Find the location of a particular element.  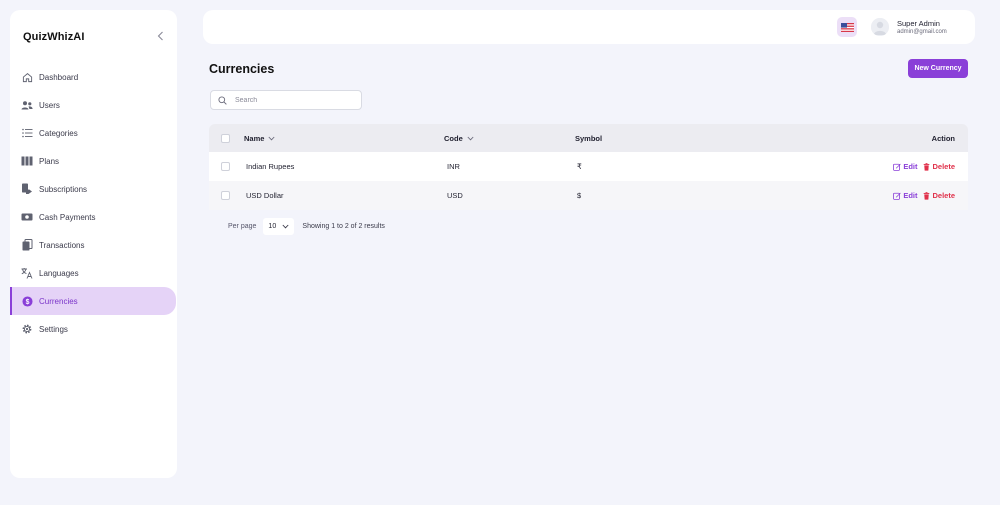

users-icon is located at coordinates (27, 105).